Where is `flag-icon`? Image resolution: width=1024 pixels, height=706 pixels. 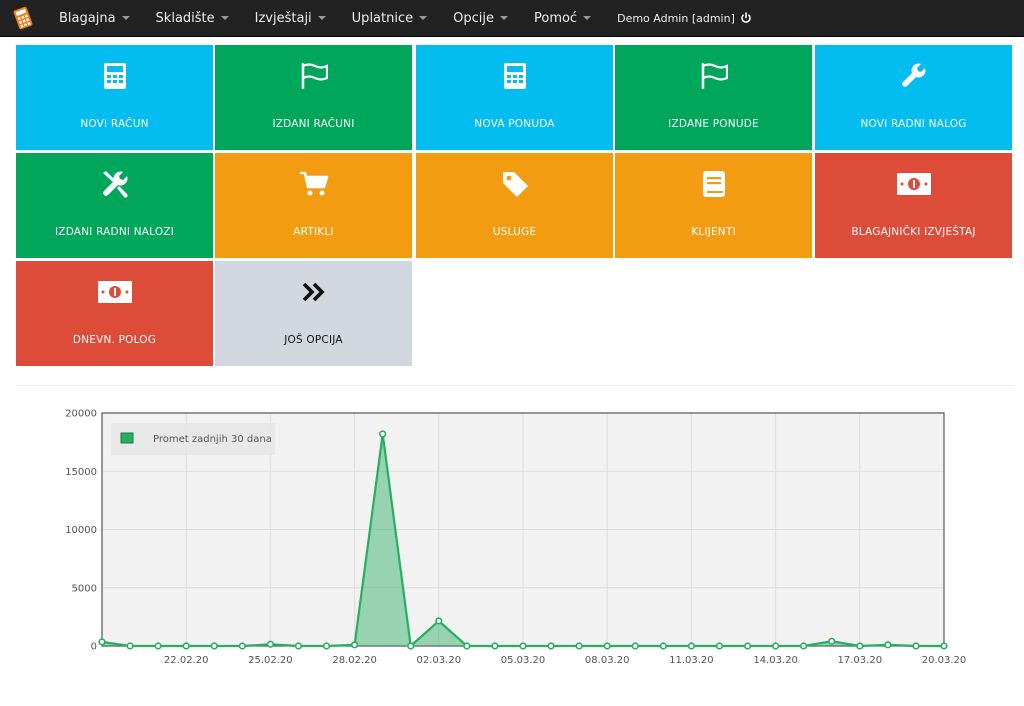
flag-icon is located at coordinates (714, 76).